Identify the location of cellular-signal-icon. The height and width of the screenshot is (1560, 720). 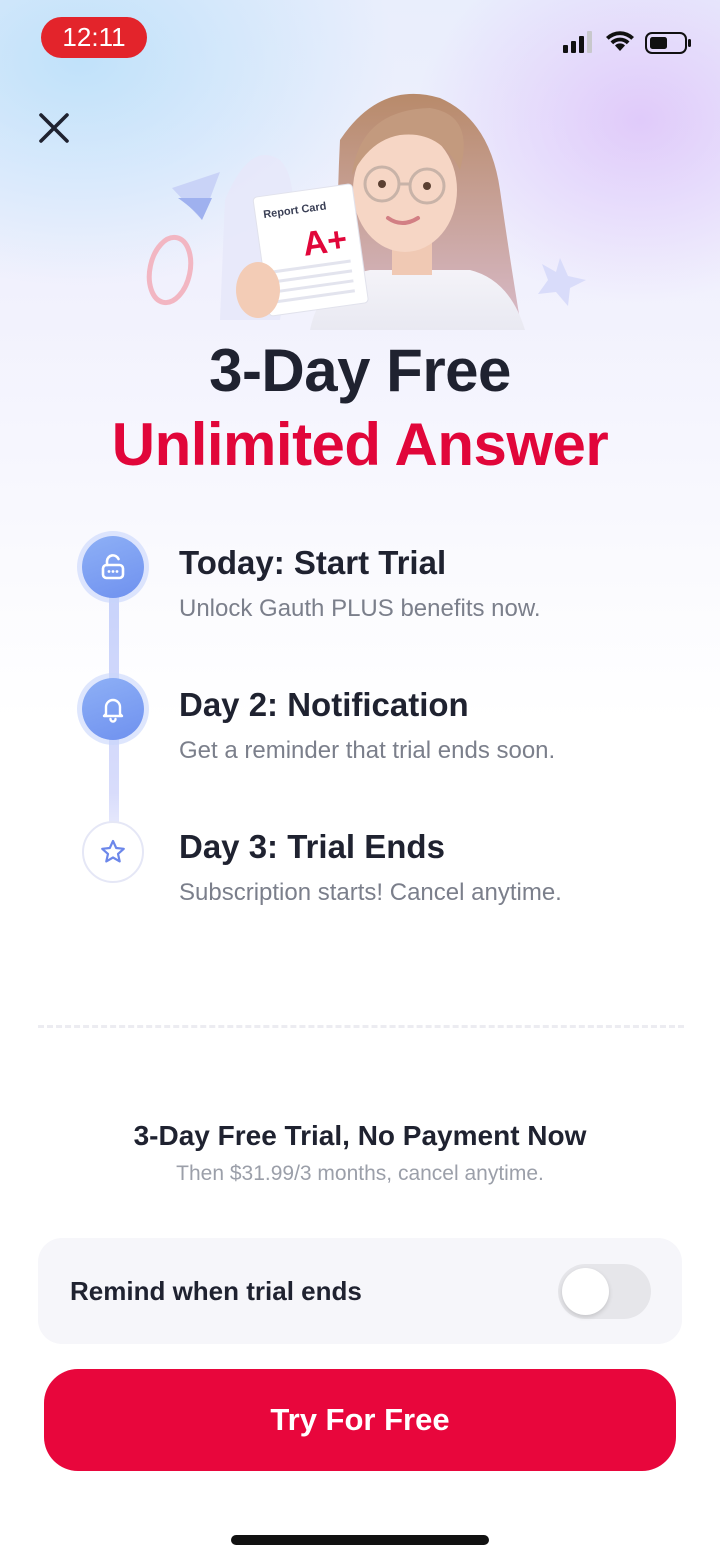
(577, 42).